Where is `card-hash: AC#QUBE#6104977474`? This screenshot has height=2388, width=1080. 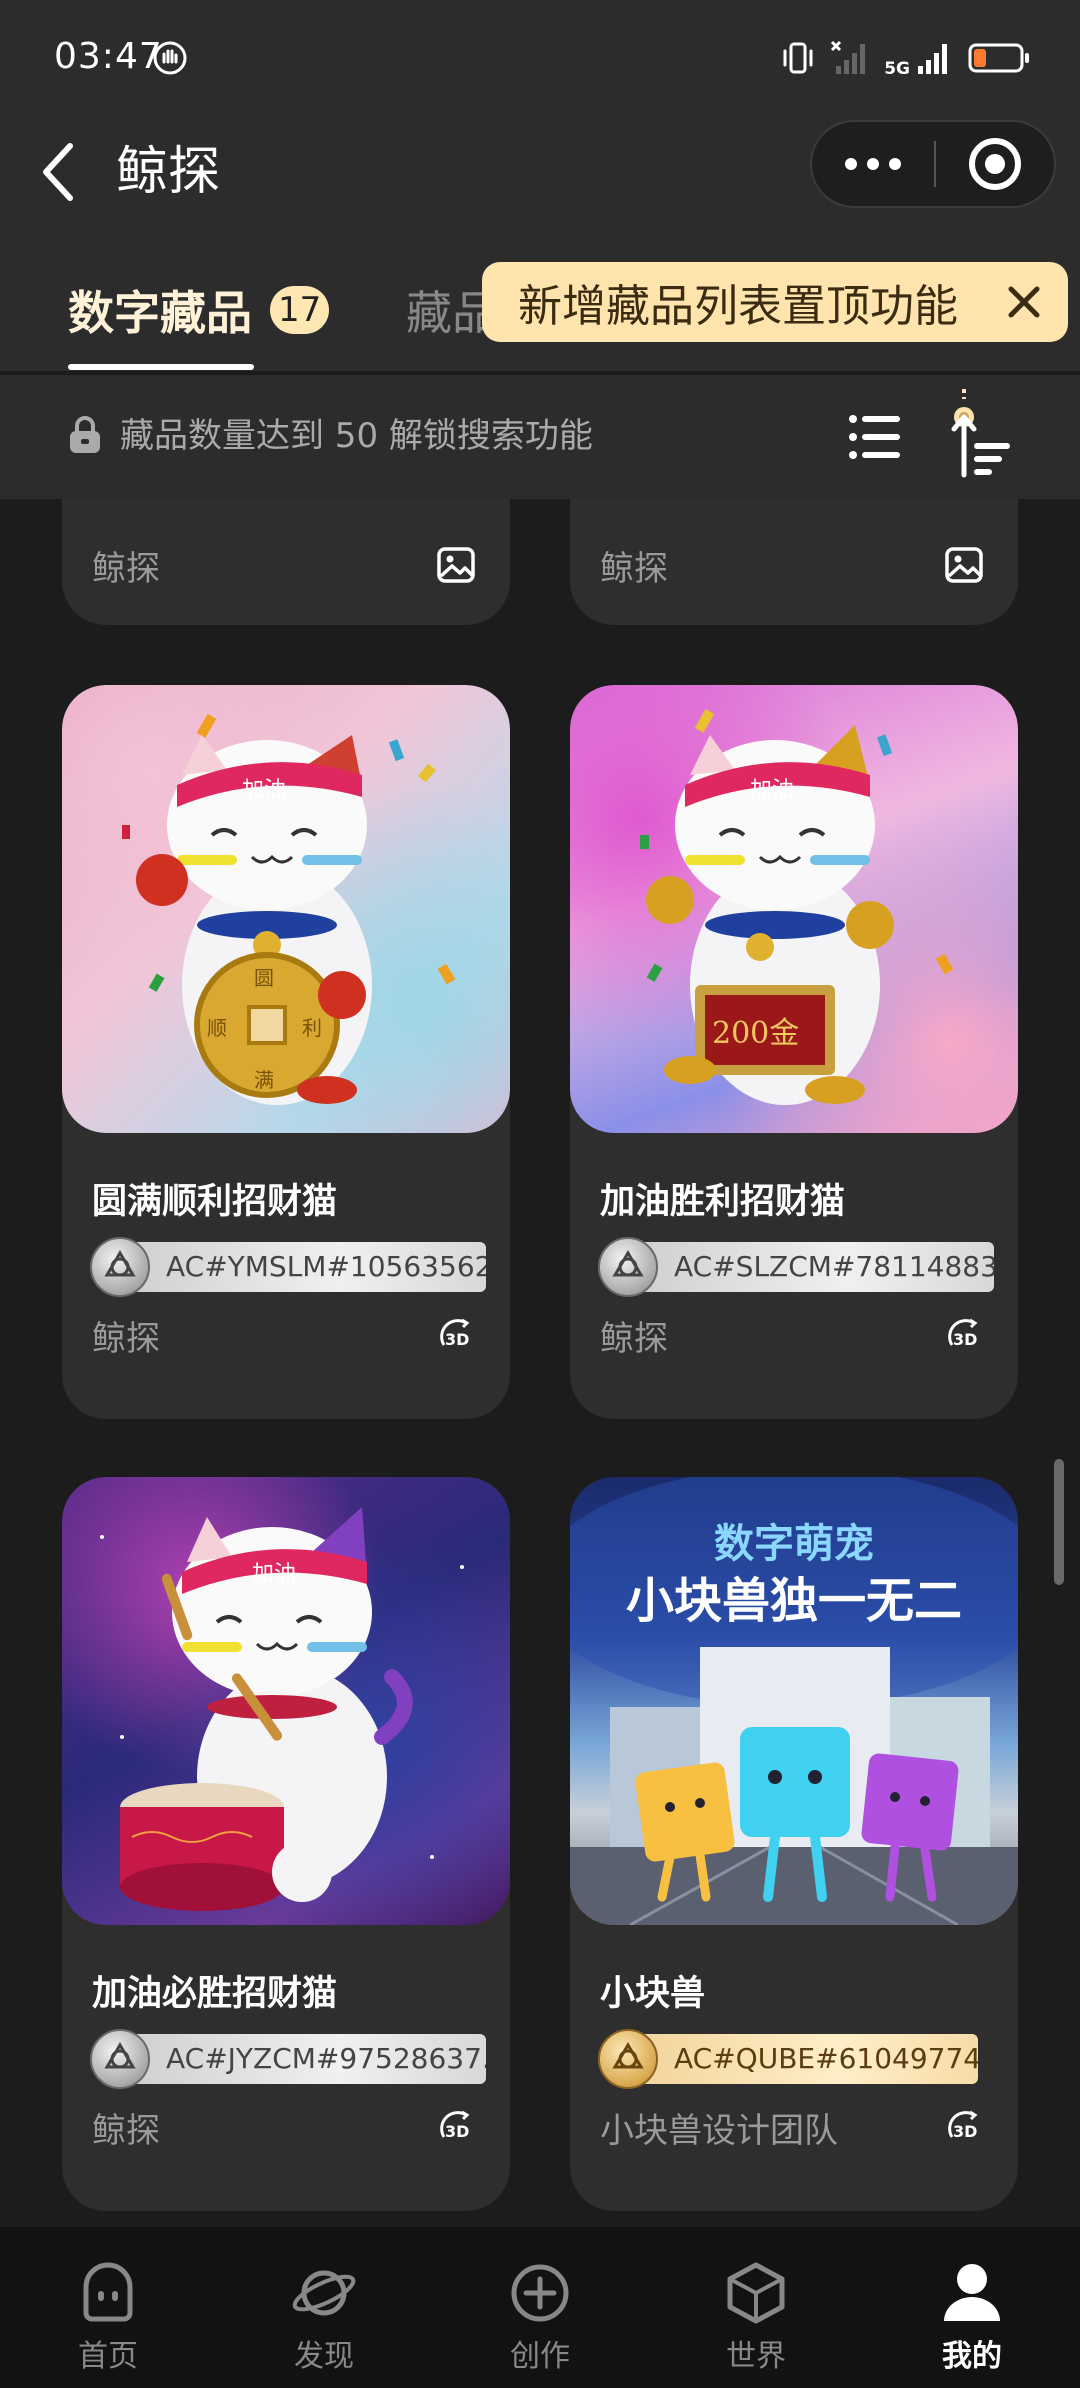 card-hash: AC#QUBE#6104977474 is located at coordinates (788, 2059).